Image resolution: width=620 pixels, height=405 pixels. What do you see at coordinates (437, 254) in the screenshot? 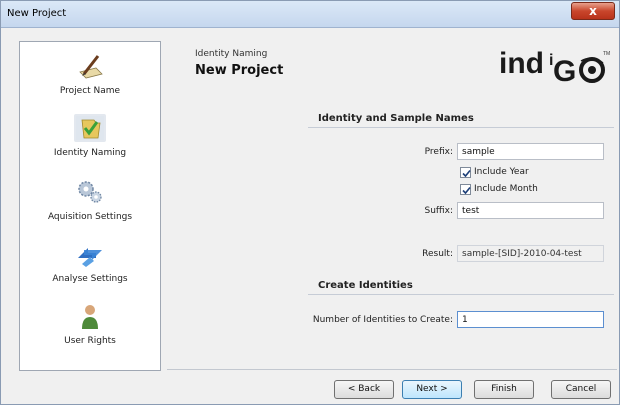
I see `result-label: Result:` at bounding box center [437, 254].